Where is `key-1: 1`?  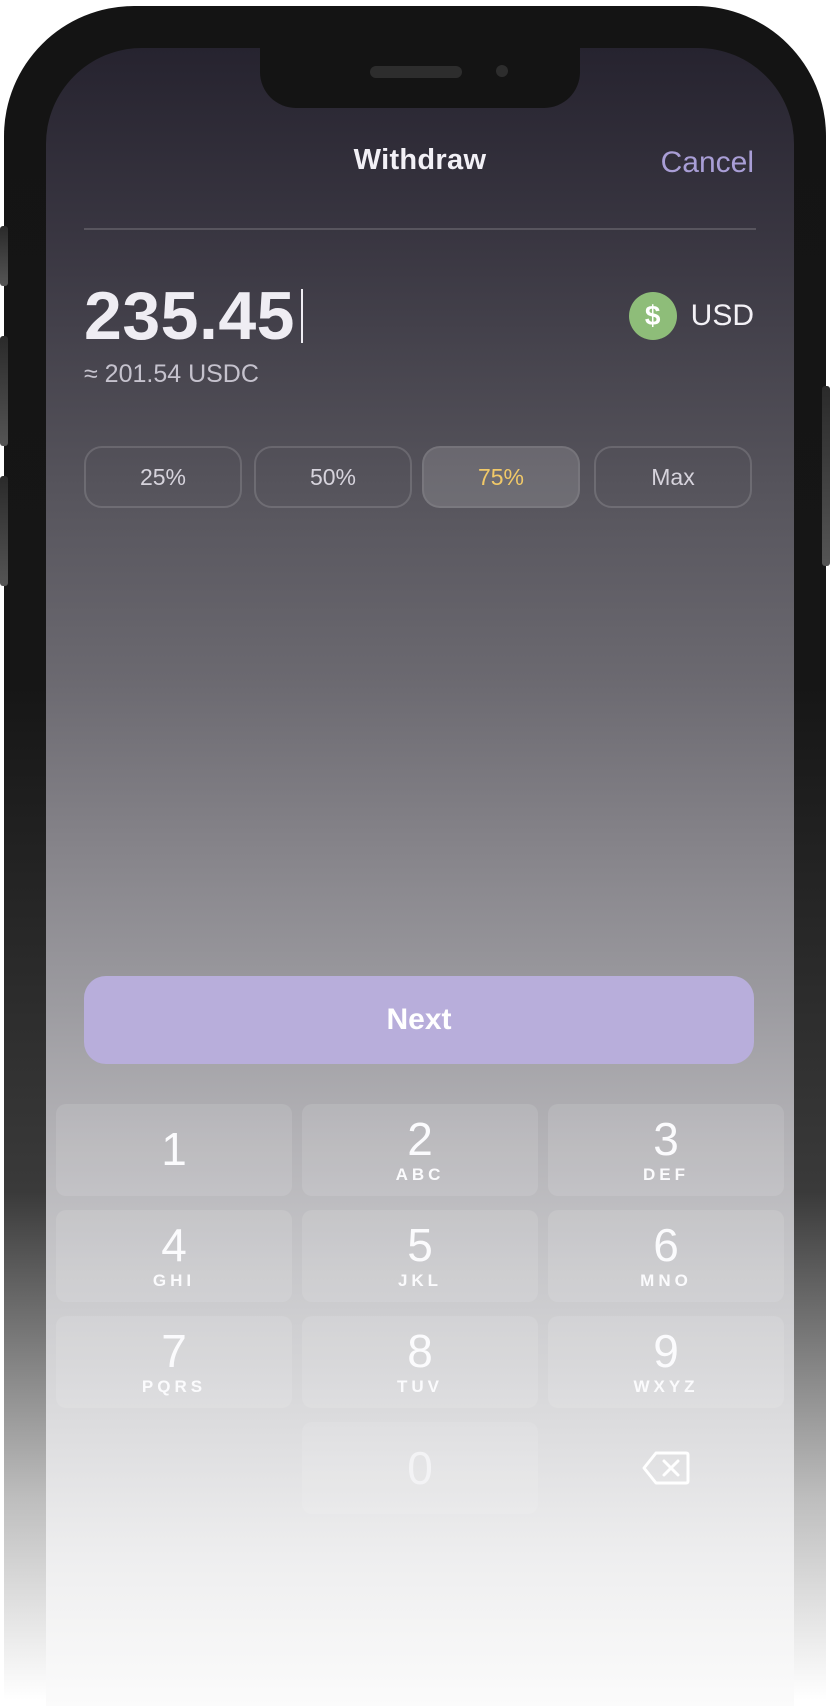
key-1: 1 is located at coordinates (174, 1150).